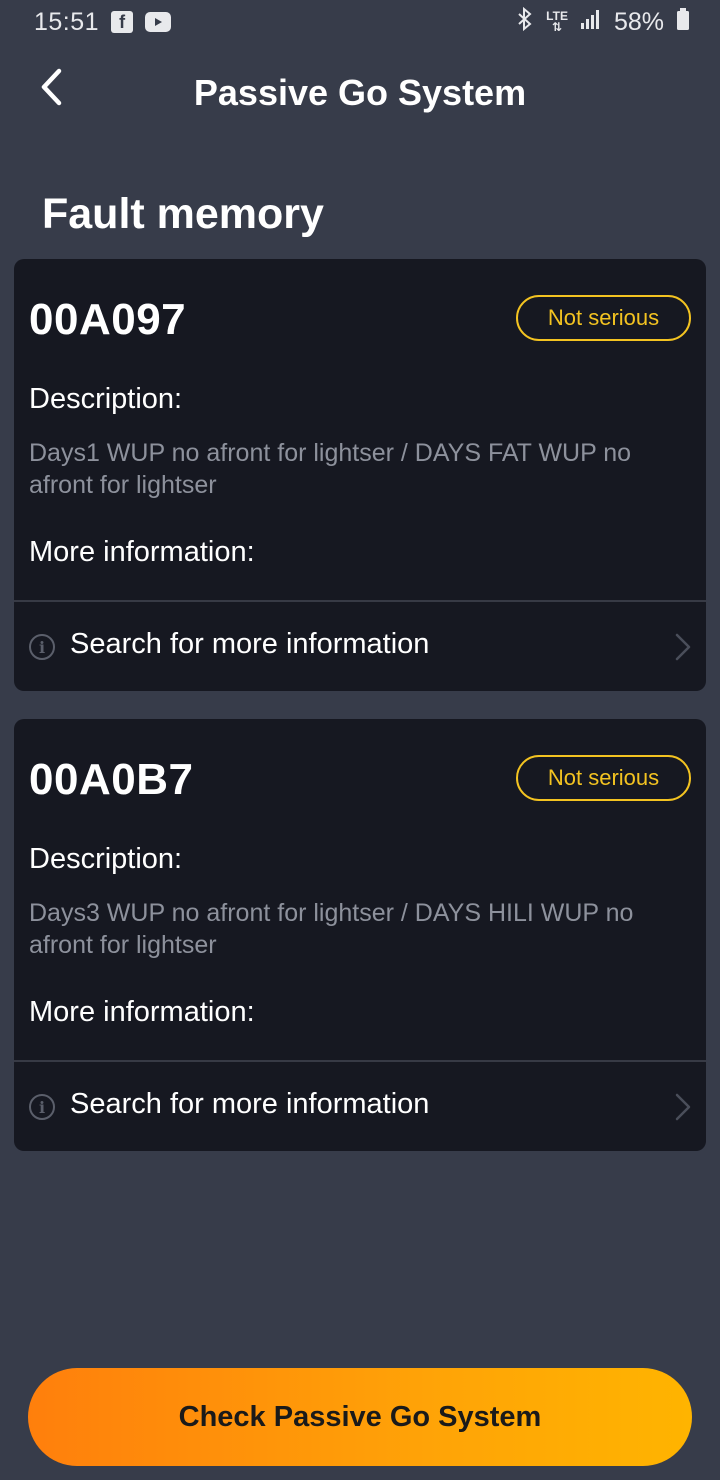 The height and width of the screenshot is (1480, 720). What do you see at coordinates (122, 22) in the screenshot?
I see `facebook-icon: f` at bounding box center [122, 22].